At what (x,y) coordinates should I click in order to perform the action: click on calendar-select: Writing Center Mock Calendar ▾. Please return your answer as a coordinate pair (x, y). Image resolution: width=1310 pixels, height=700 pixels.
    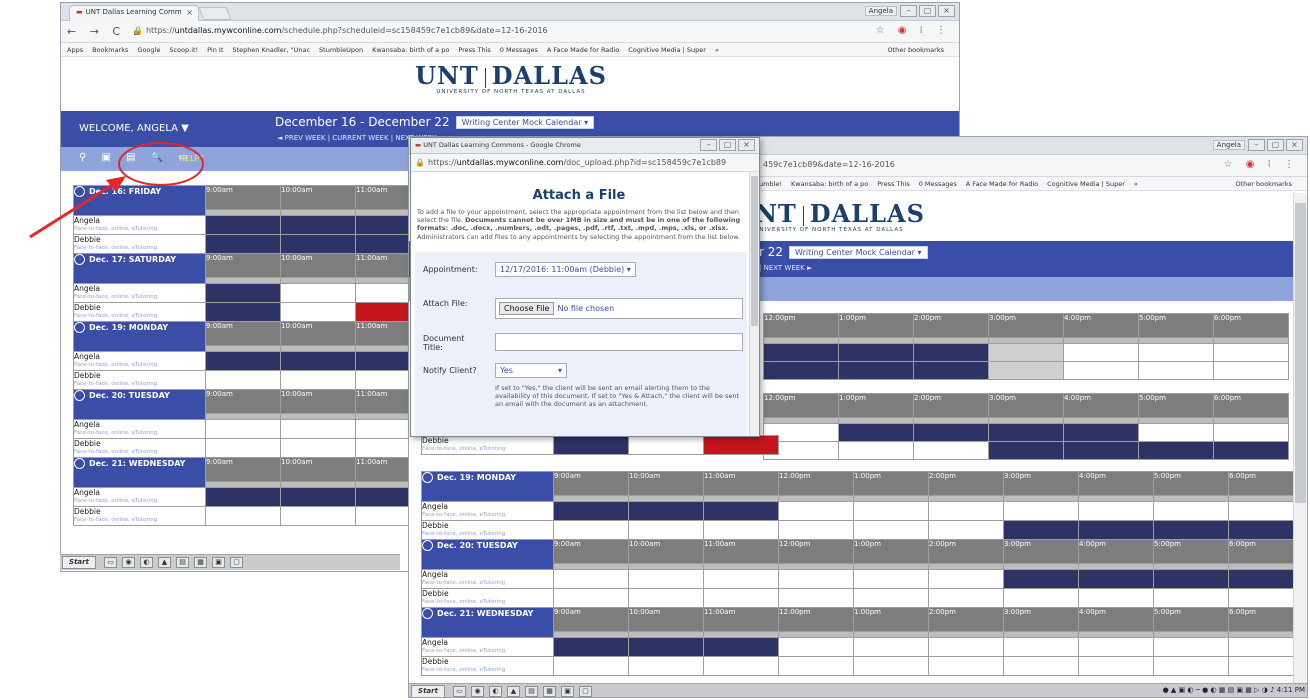
    Looking at the image, I should click on (858, 252).